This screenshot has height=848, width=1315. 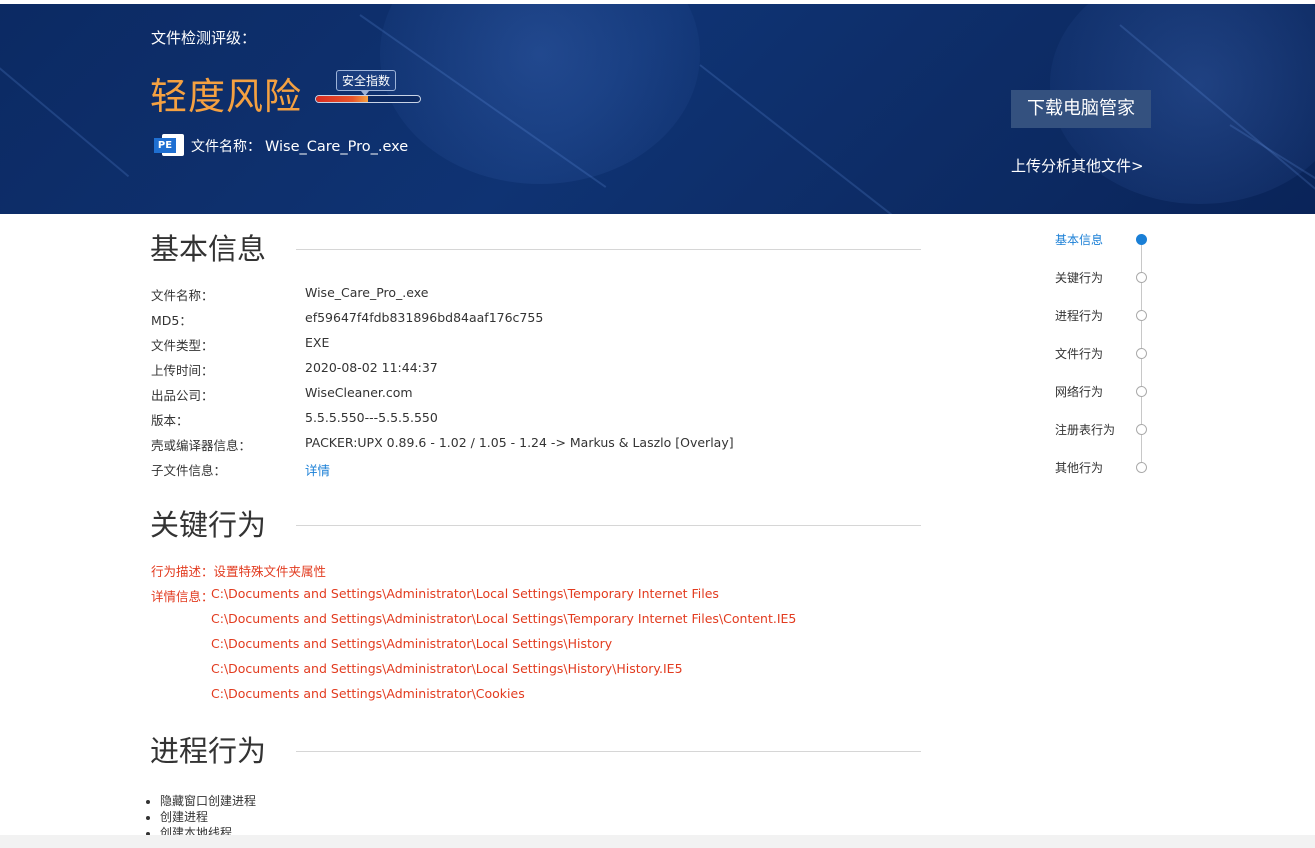 What do you see at coordinates (1081, 109) in the screenshot?
I see `download-pc-manager-button: 下载电脑管家` at bounding box center [1081, 109].